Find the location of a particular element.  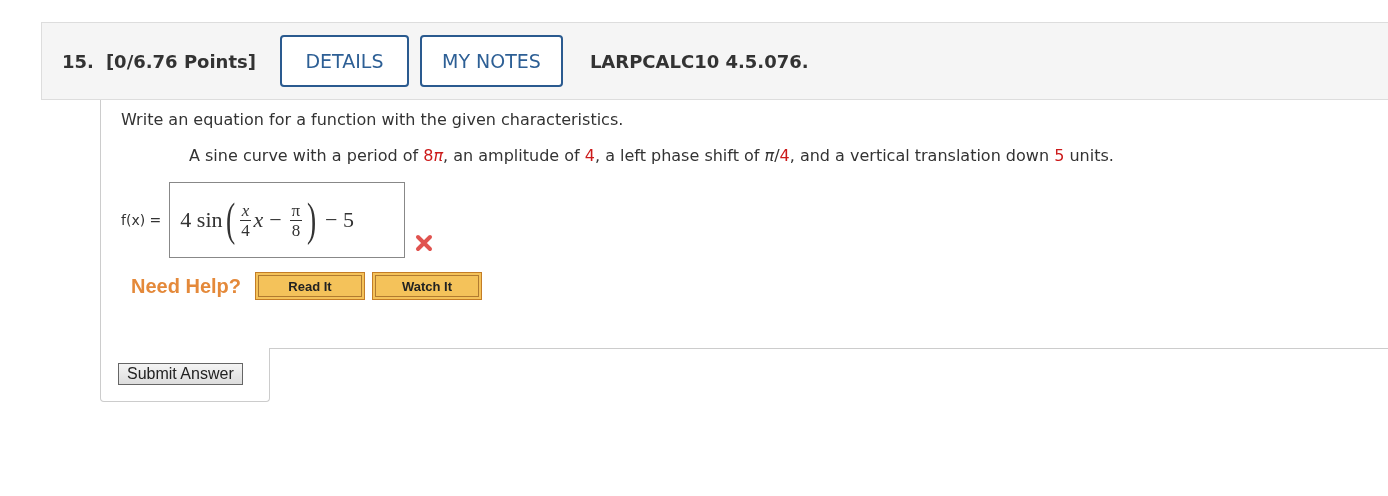

help-button: Read It is located at coordinates (310, 286).